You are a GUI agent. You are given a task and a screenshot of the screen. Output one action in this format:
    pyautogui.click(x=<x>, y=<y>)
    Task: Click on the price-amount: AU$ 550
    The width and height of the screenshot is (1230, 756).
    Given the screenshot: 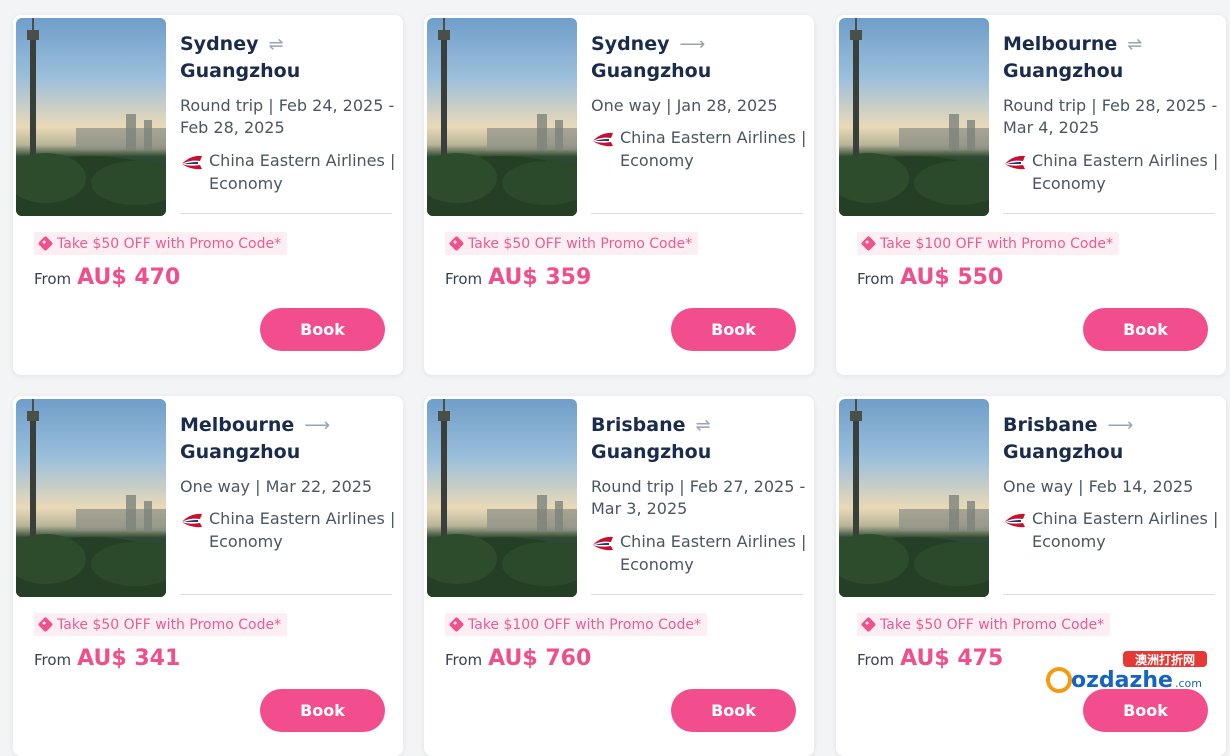 What is the action you would take?
    pyautogui.click(x=952, y=277)
    